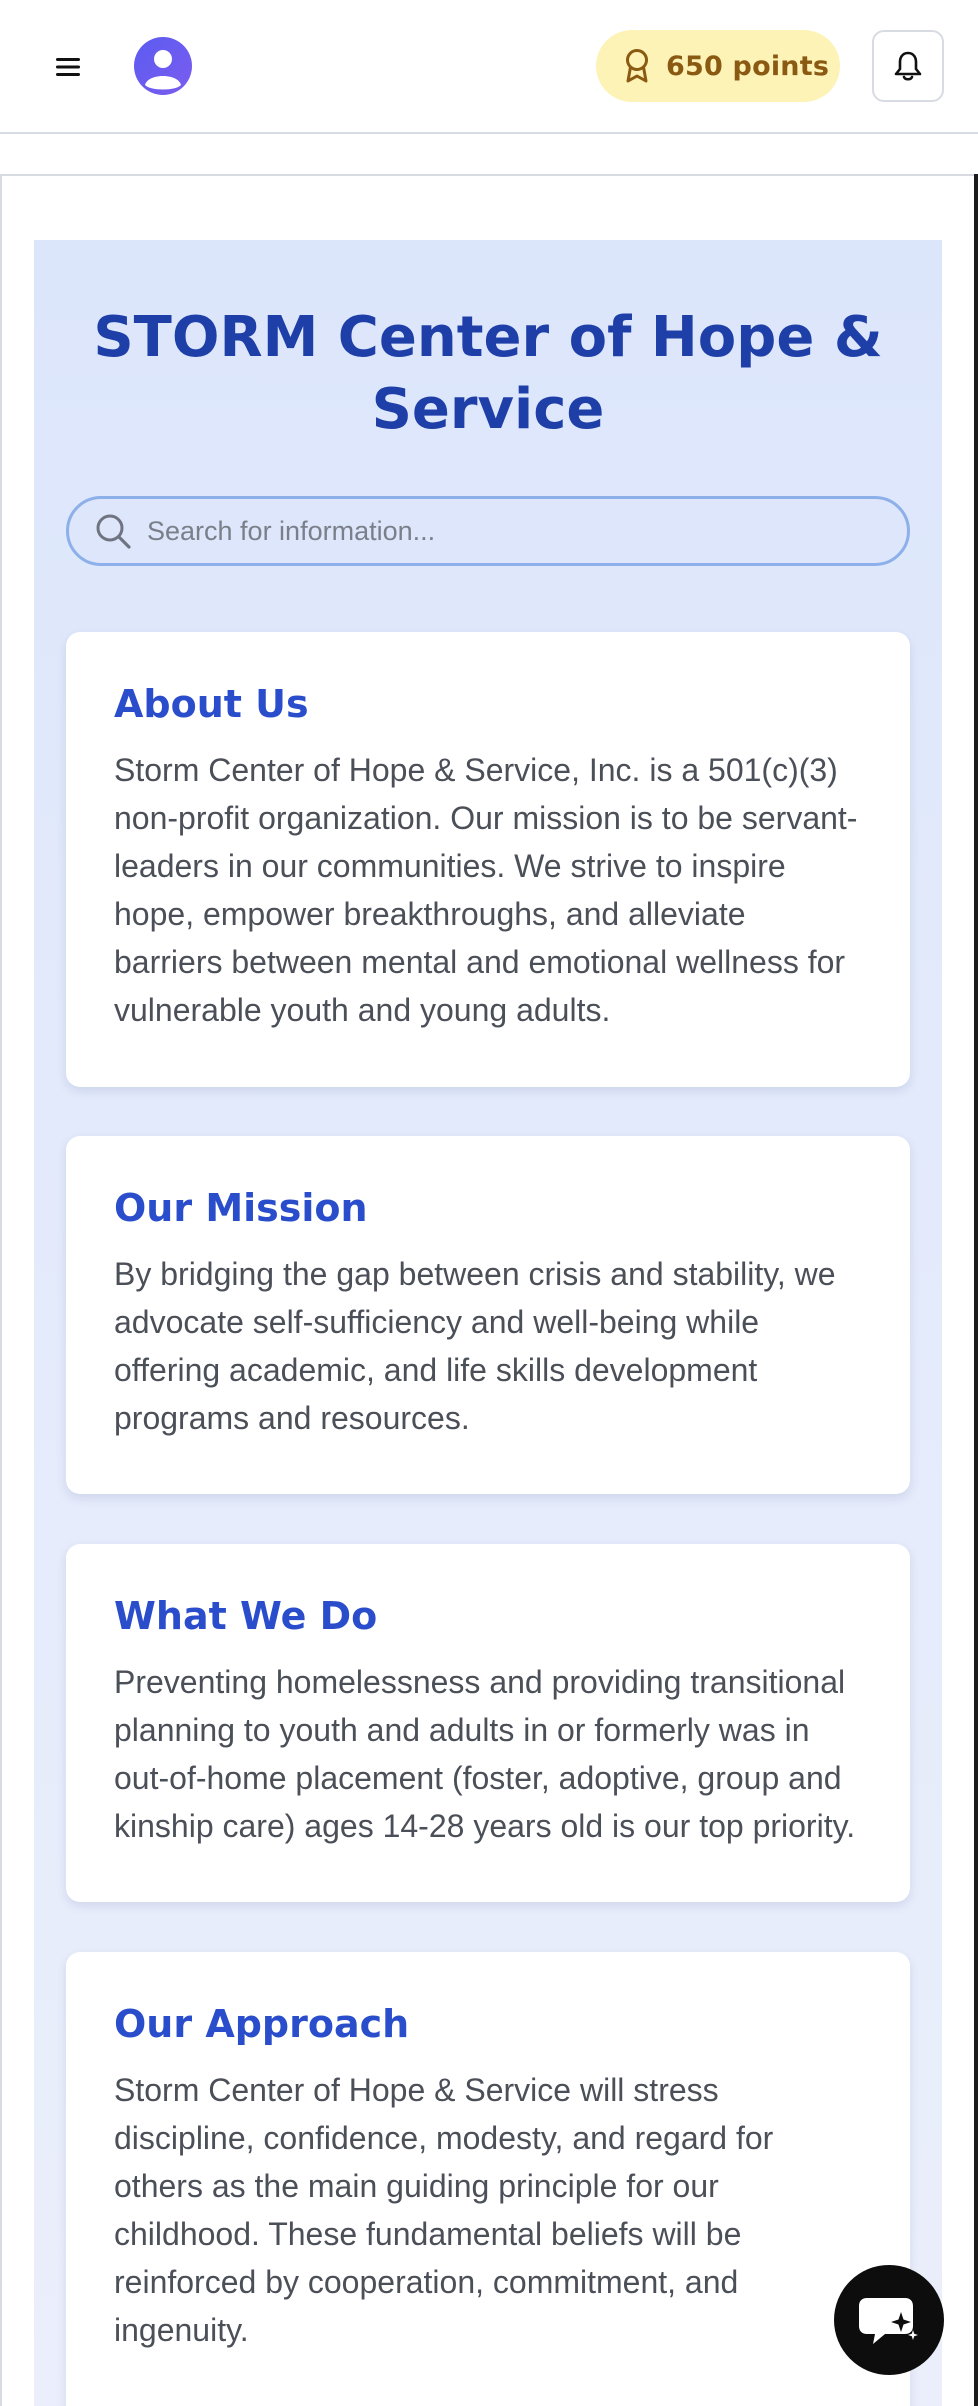 The image size is (978, 2406). Describe the element at coordinates (489, 67) in the screenshot. I see `top-bar: 650 points` at that location.